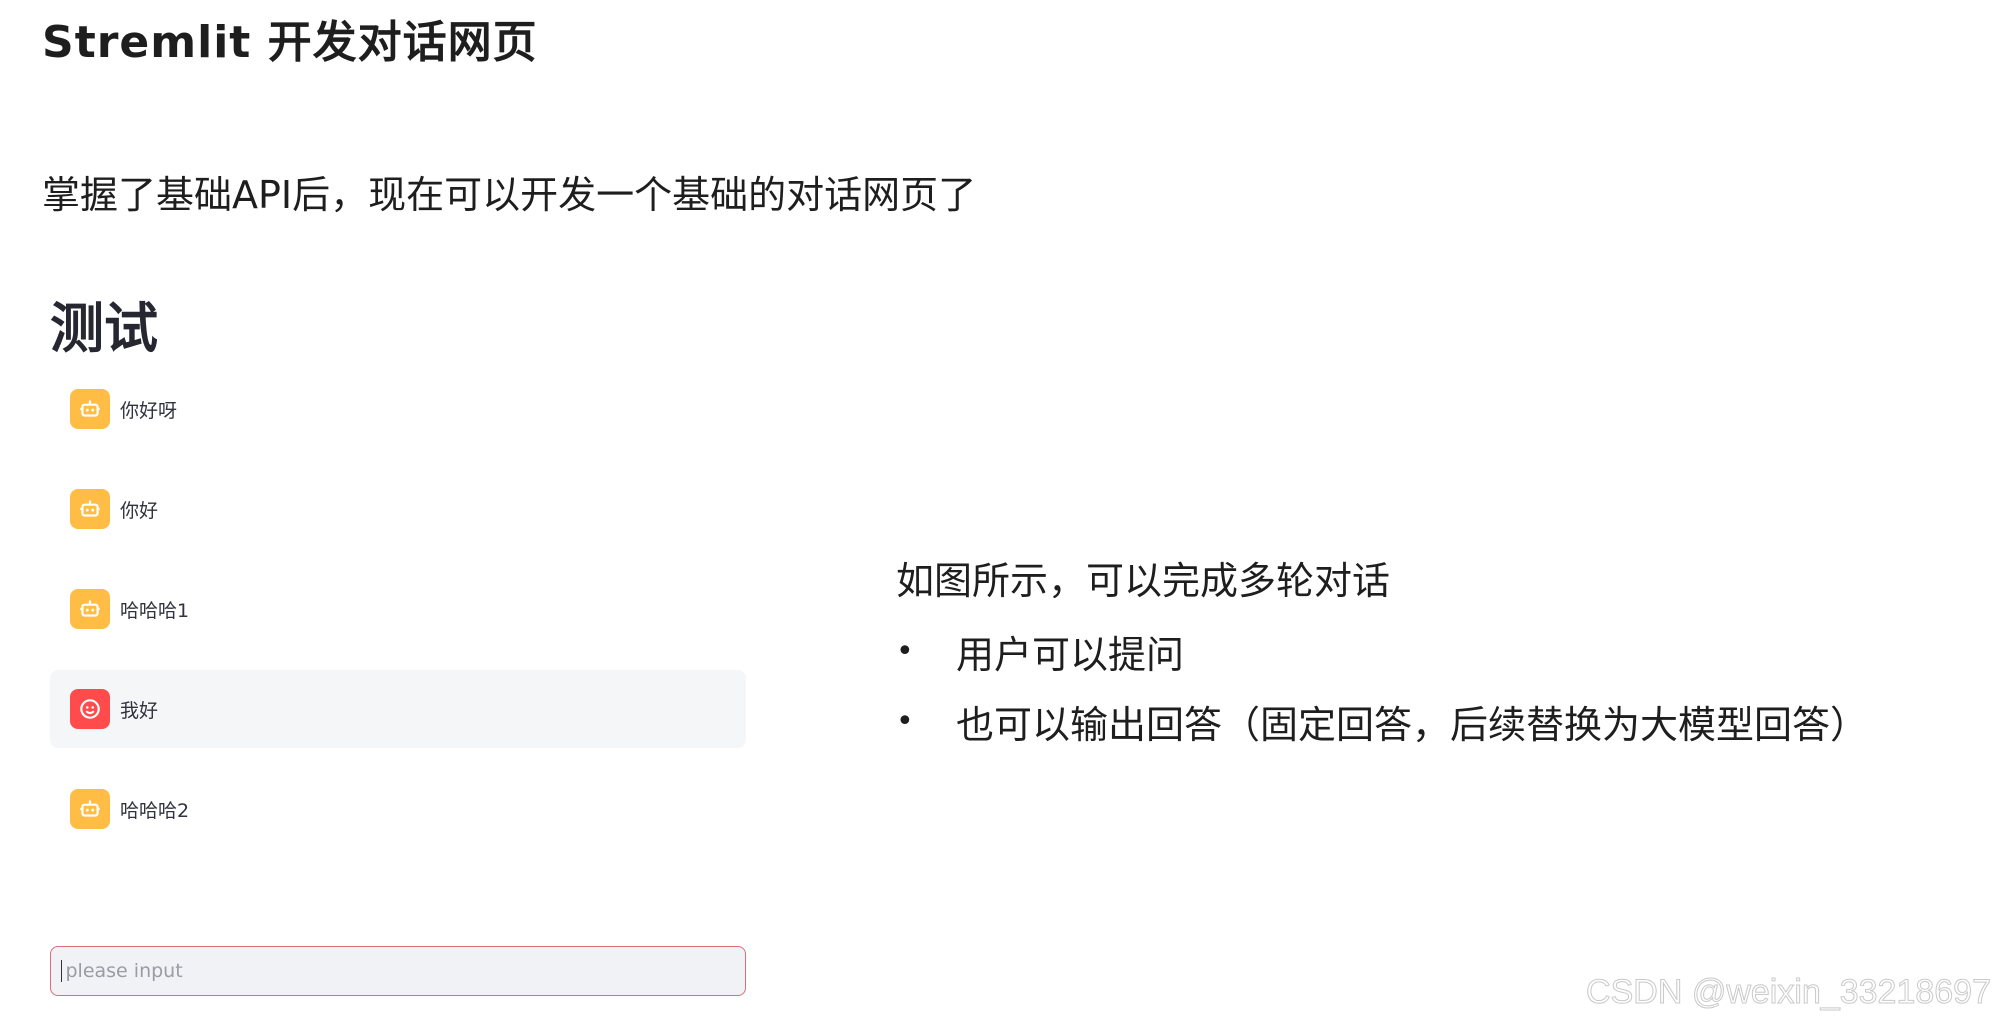 This screenshot has width=1995, height=1026. I want to click on list-item: • 用户可以提问, so click(1382, 652).